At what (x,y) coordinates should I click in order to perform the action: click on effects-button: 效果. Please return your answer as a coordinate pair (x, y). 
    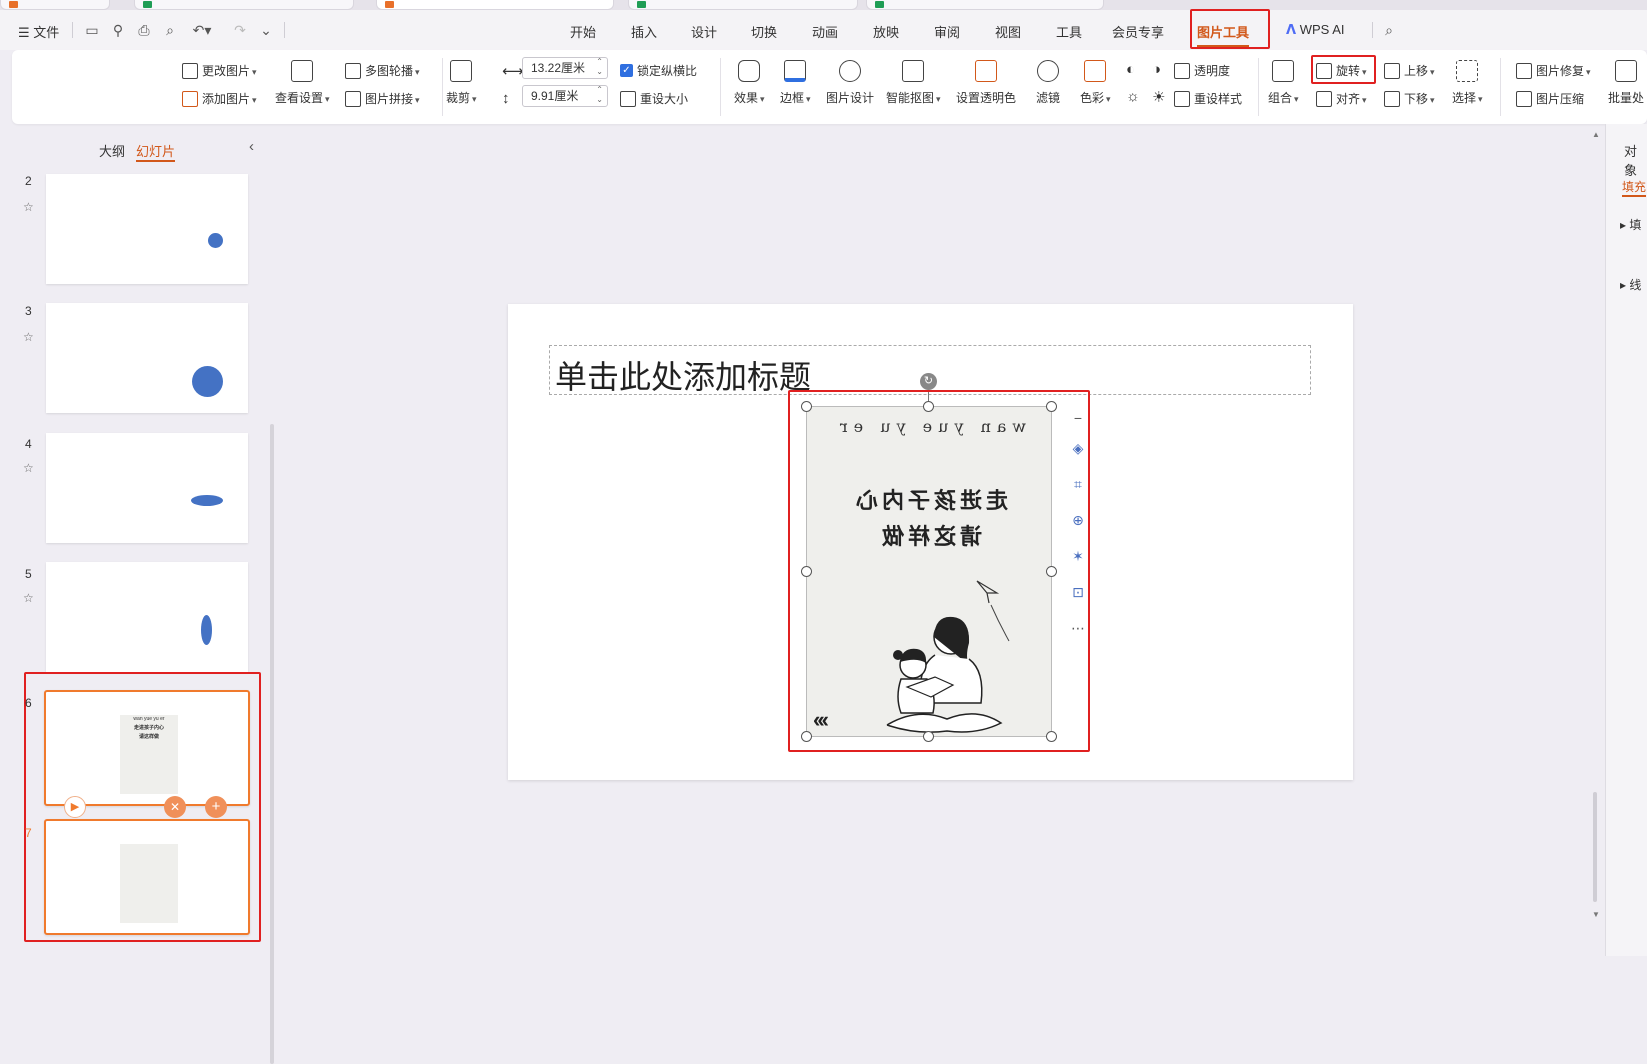
    Looking at the image, I should click on (749, 83).